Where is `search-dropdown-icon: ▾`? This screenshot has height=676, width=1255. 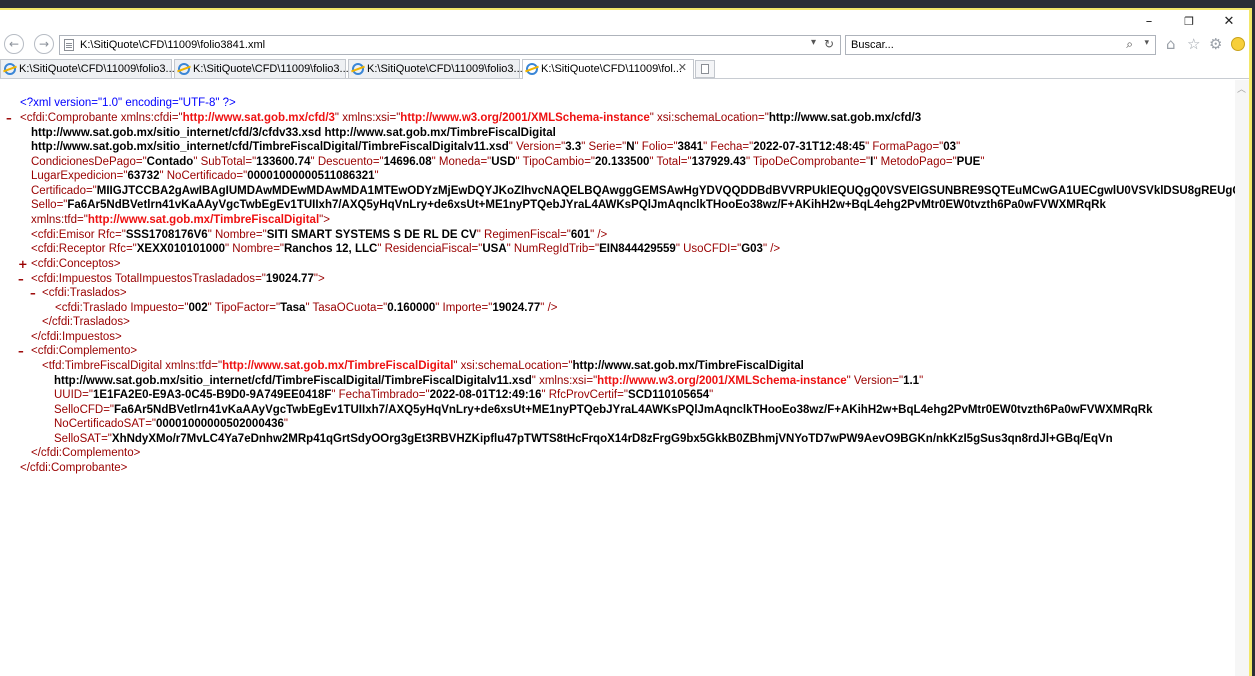 search-dropdown-icon: ▾ is located at coordinates (1146, 43).